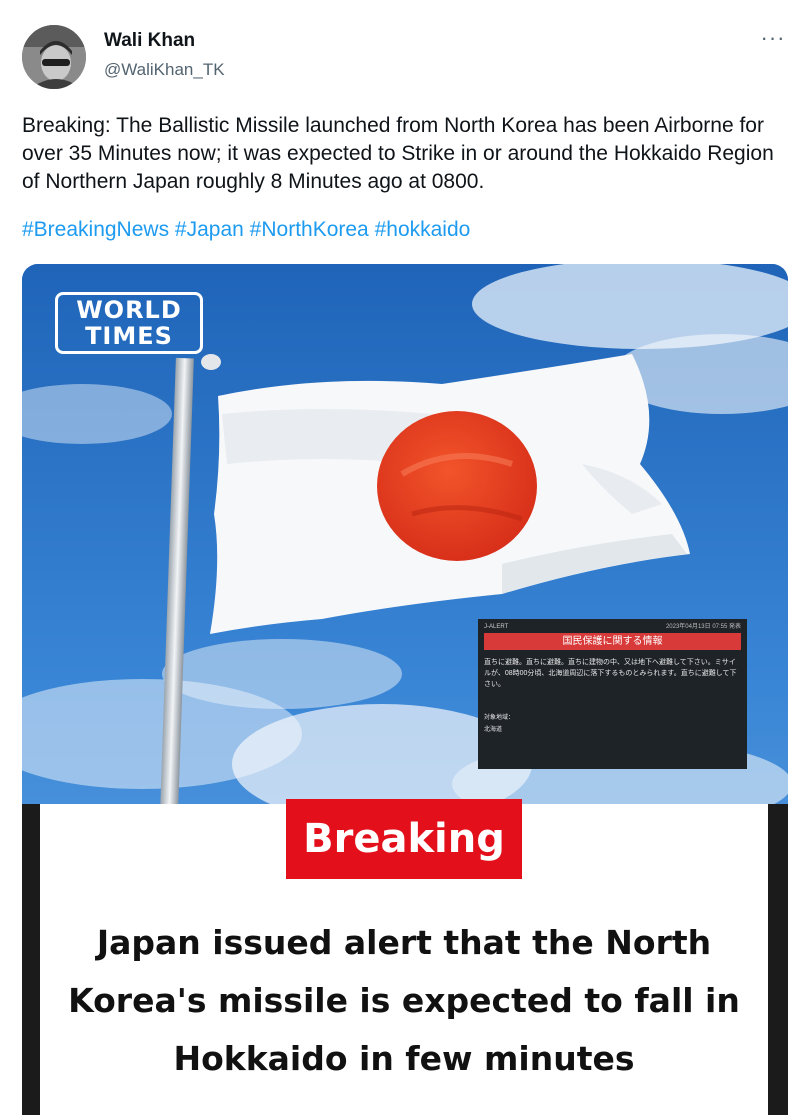 Image resolution: width=800 pixels, height=1115 pixels. I want to click on more-options-icon: ···, so click(773, 41).